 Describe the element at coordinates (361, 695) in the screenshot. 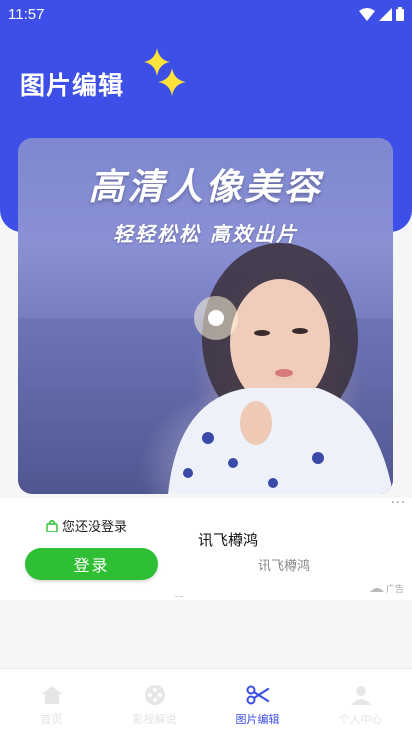

I see `person-icon` at that location.